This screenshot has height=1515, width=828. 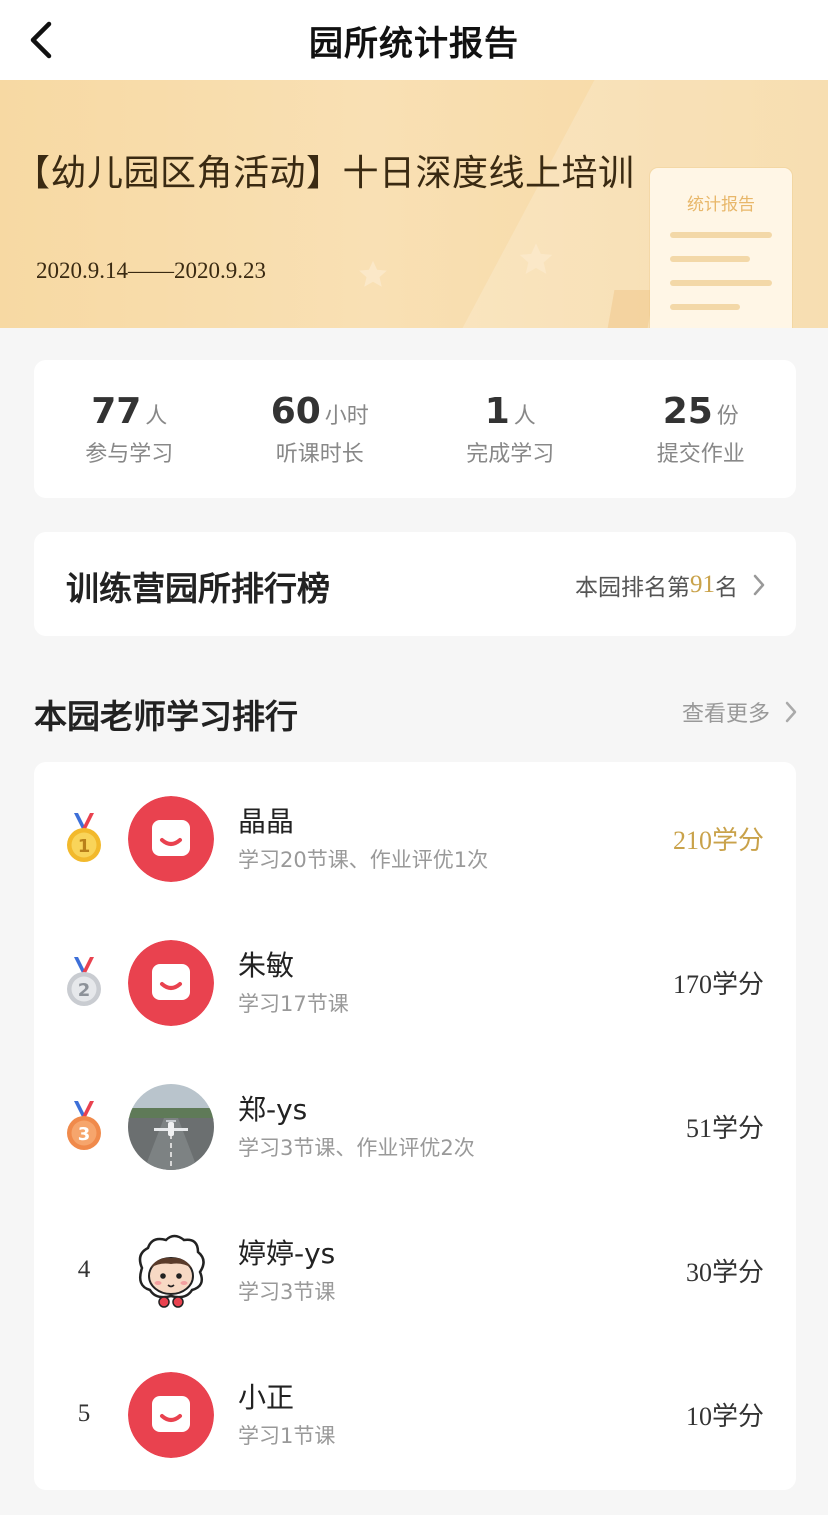 What do you see at coordinates (721, 248) in the screenshot?
I see `report-illustration: 统计报告` at bounding box center [721, 248].